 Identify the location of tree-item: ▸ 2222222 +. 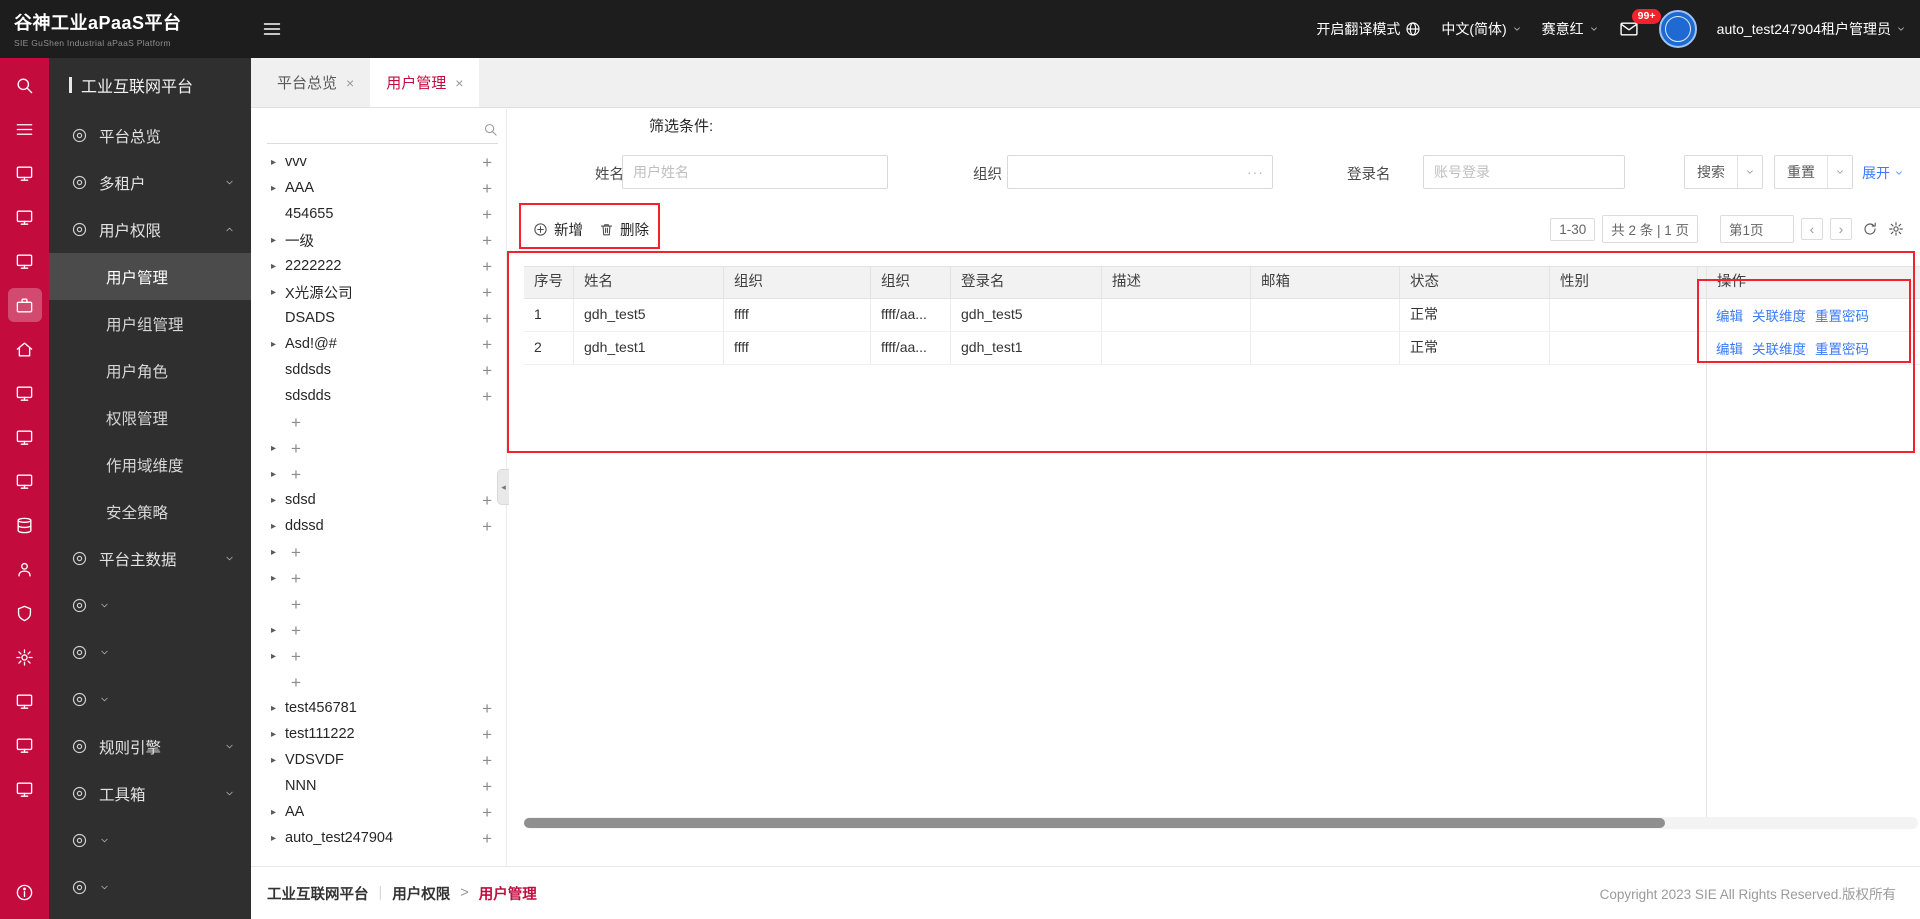
(378, 266).